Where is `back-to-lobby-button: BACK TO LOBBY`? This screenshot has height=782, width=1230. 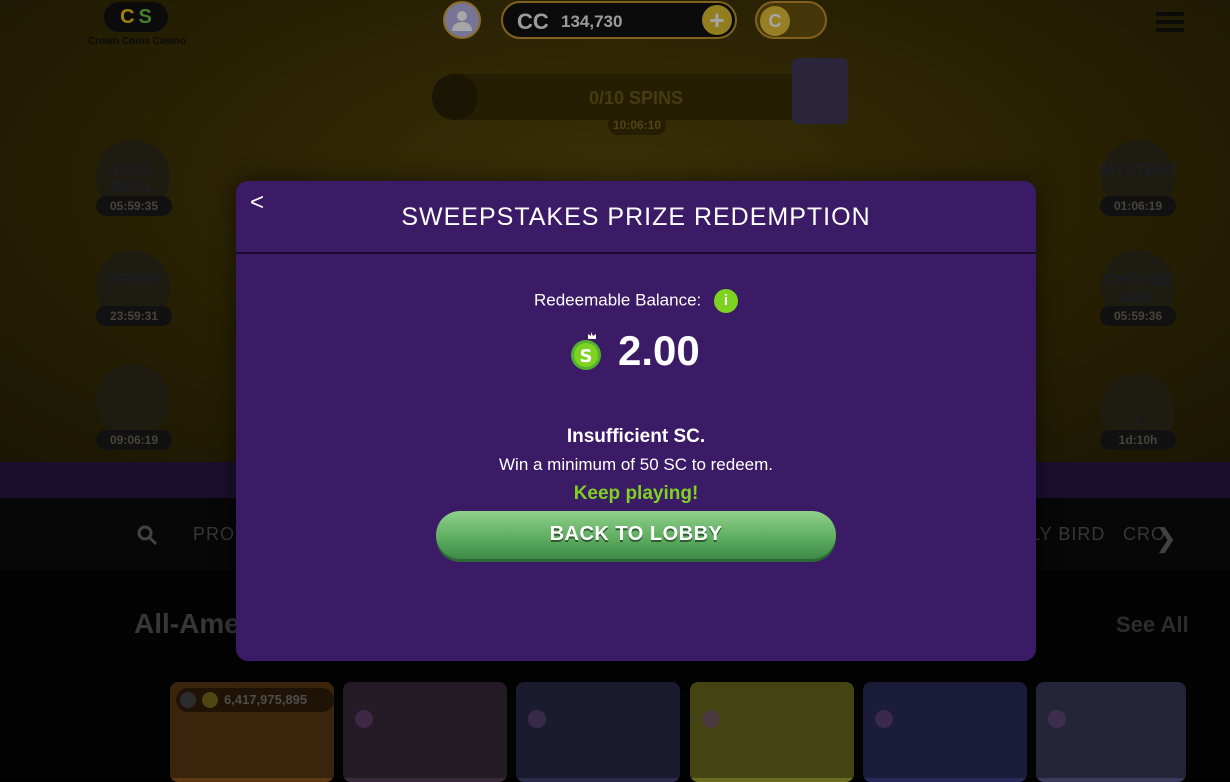
back-to-lobby-button: BACK TO LOBBY is located at coordinates (636, 535).